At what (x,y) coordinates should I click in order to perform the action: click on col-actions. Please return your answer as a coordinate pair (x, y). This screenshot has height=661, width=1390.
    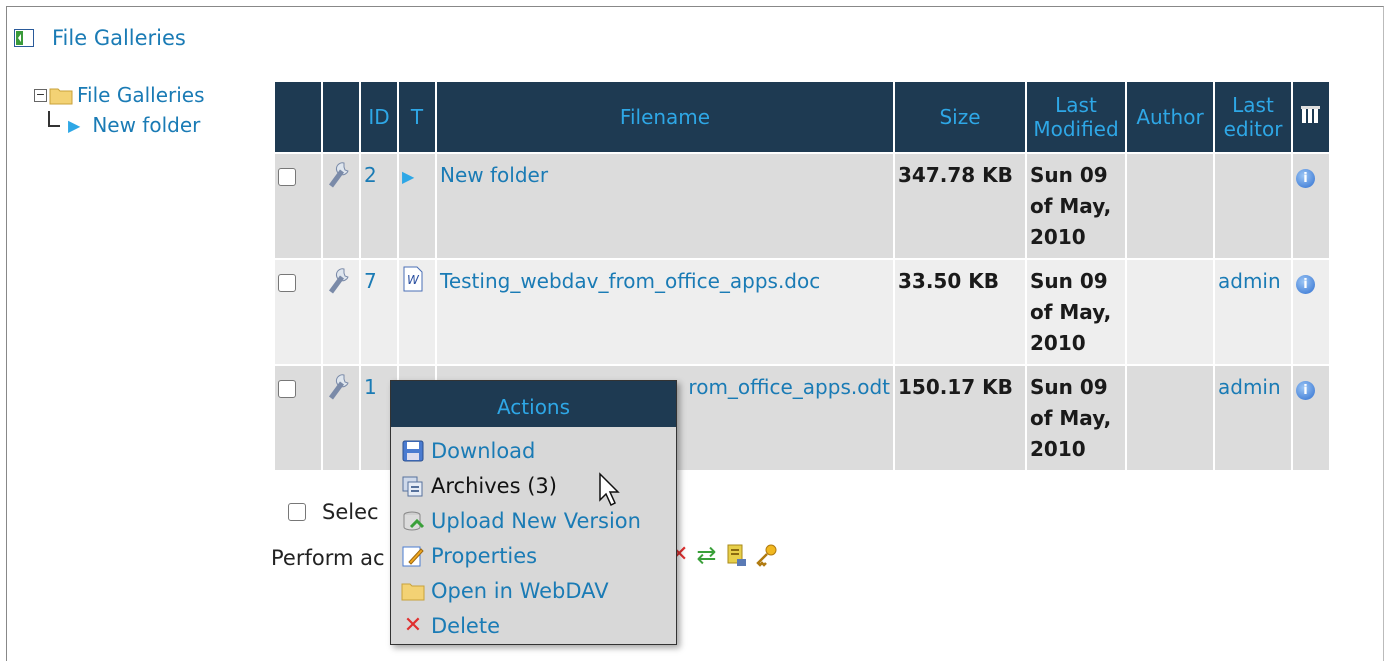
    Looking at the image, I should click on (341, 117).